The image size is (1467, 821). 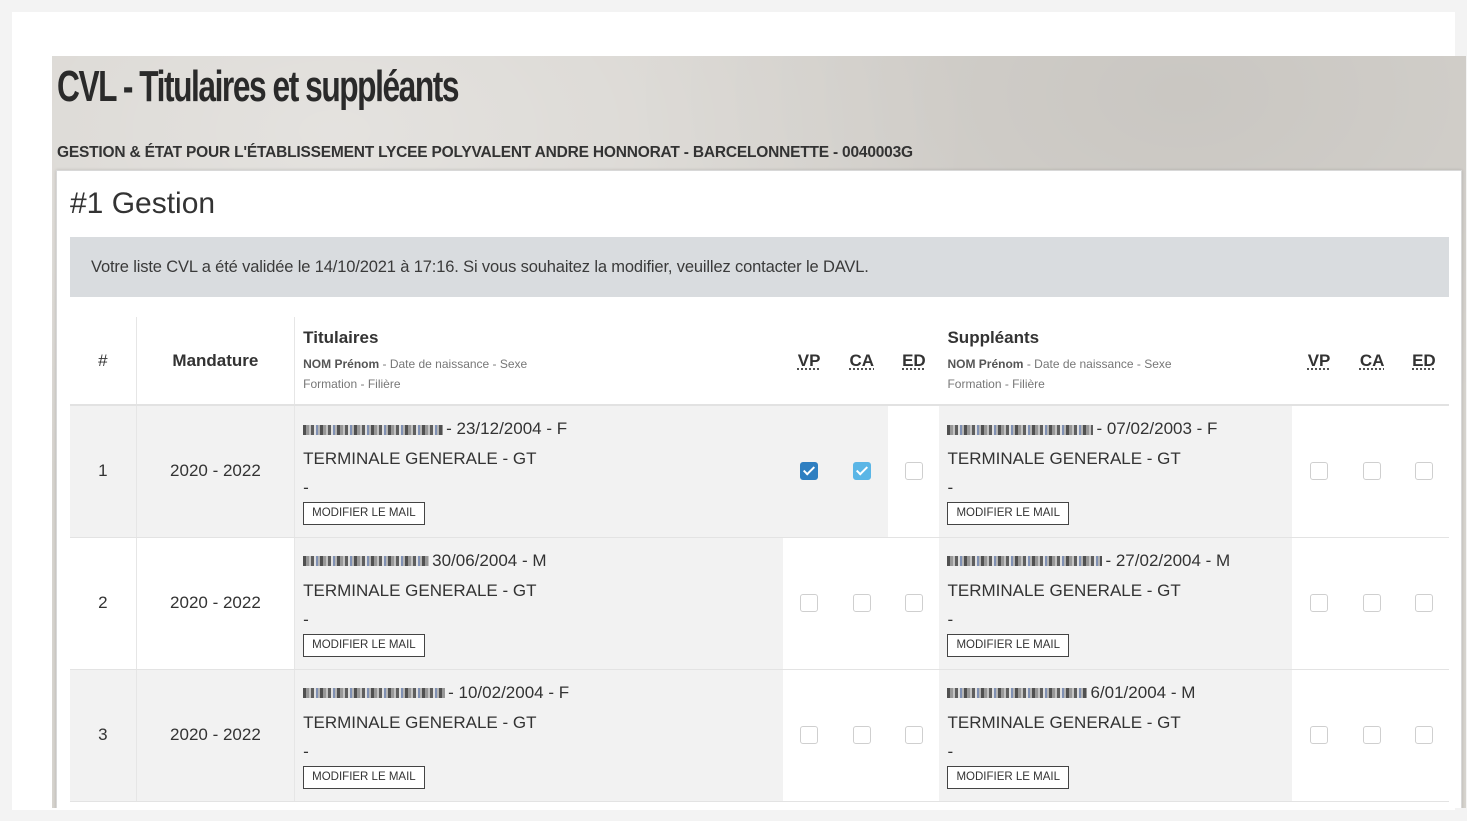 What do you see at coordinates (1423, 361) in the screenshot?
I see `header-ed-suppleant: ED` at bounding box center [1423, 361].